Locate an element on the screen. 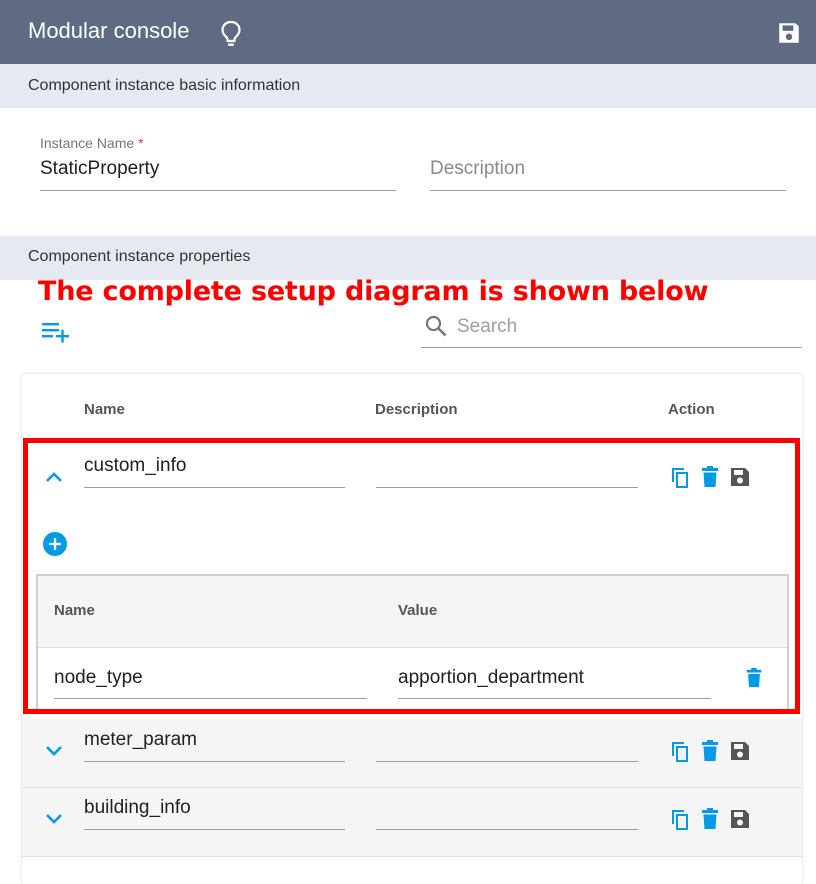 The width and height of the screenshot is (816, 884). nested-row-value-input: apportion_department is located at coordinates (491, 678).